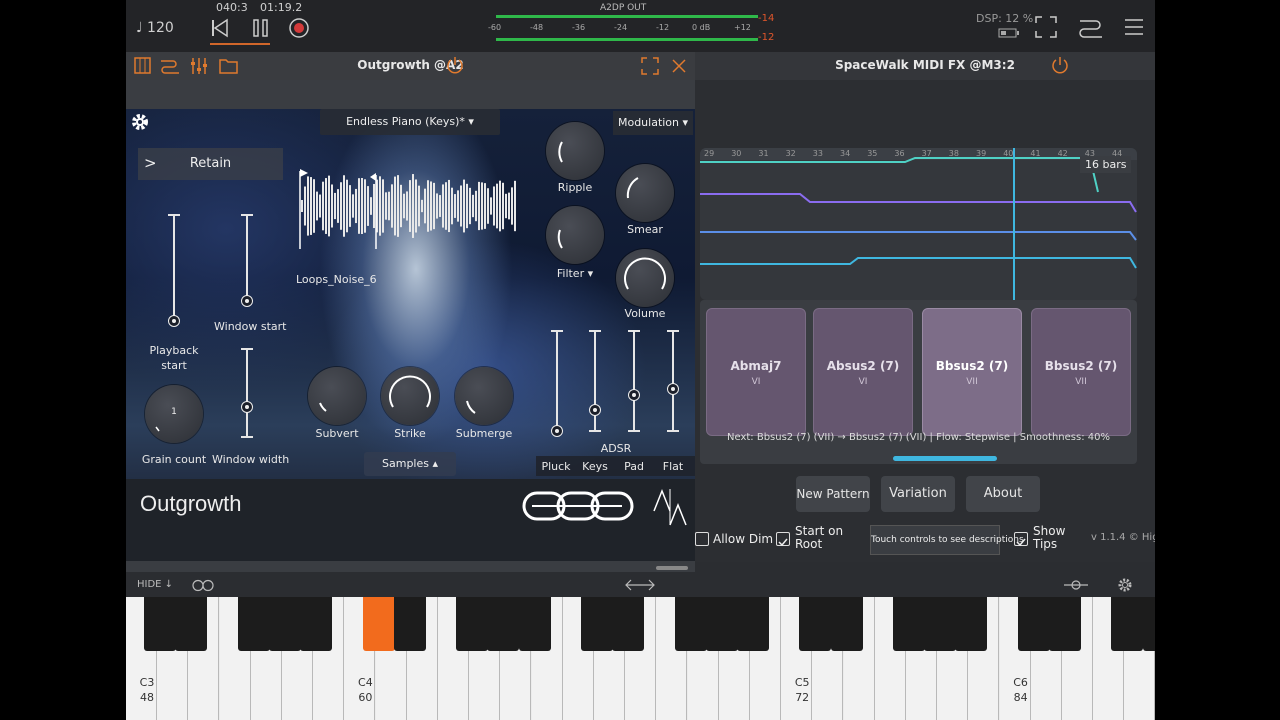  Describe the element at coordinates (557, 431) in the screenshot. I see `attack-thumb` at that location.